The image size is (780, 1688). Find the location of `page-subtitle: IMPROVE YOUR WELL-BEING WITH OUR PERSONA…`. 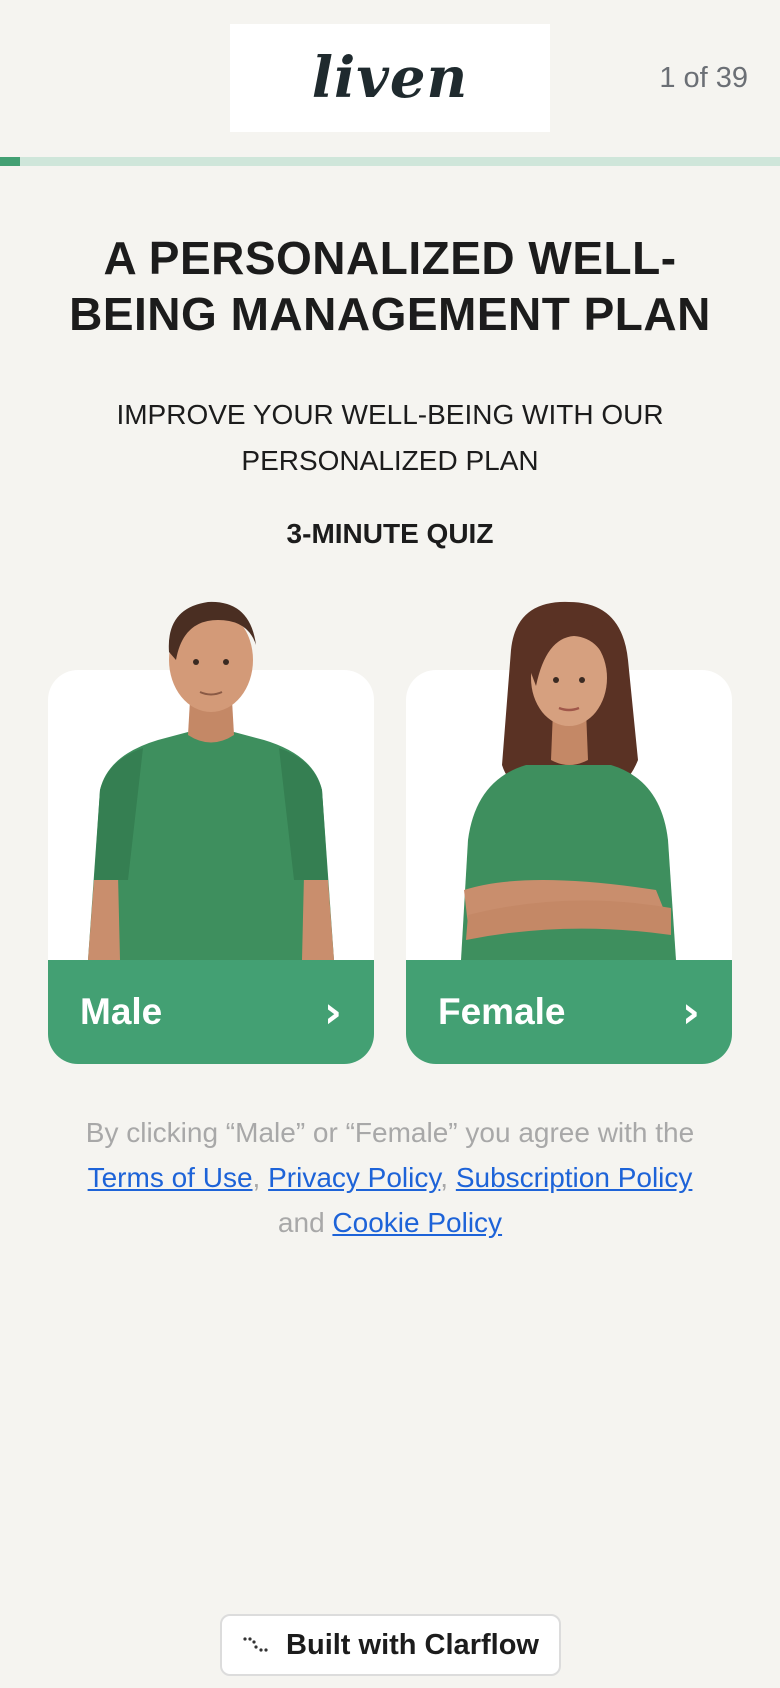

page-subtitle: IMPROVE YOUR WELL-BEING WITH OUR PERSONA… is located at coordinates (390, 437).